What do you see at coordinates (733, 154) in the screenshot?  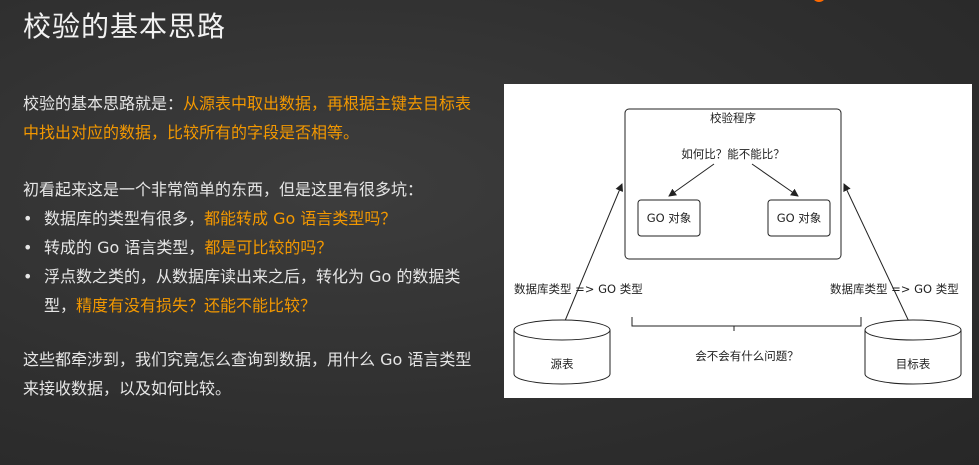 I see `compare-question: 如何比？能不能比？` at bounding box center [733, 154].